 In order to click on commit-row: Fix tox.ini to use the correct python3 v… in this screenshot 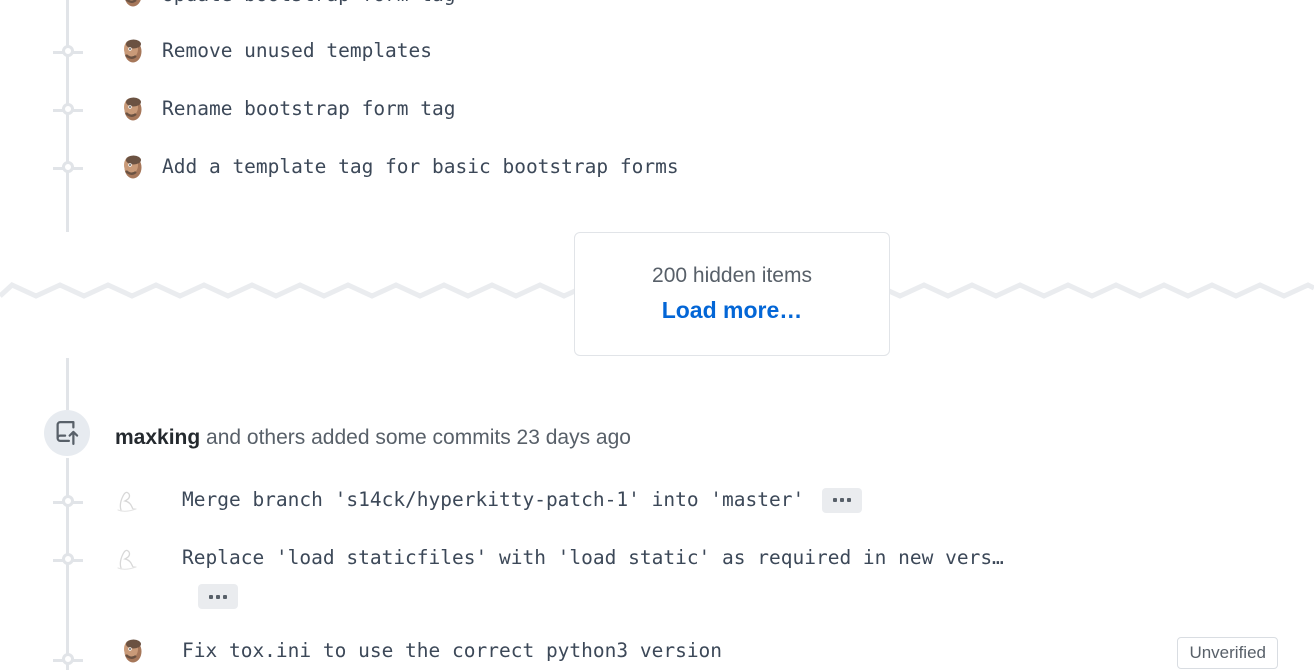, I will do `click(421, 651)`.